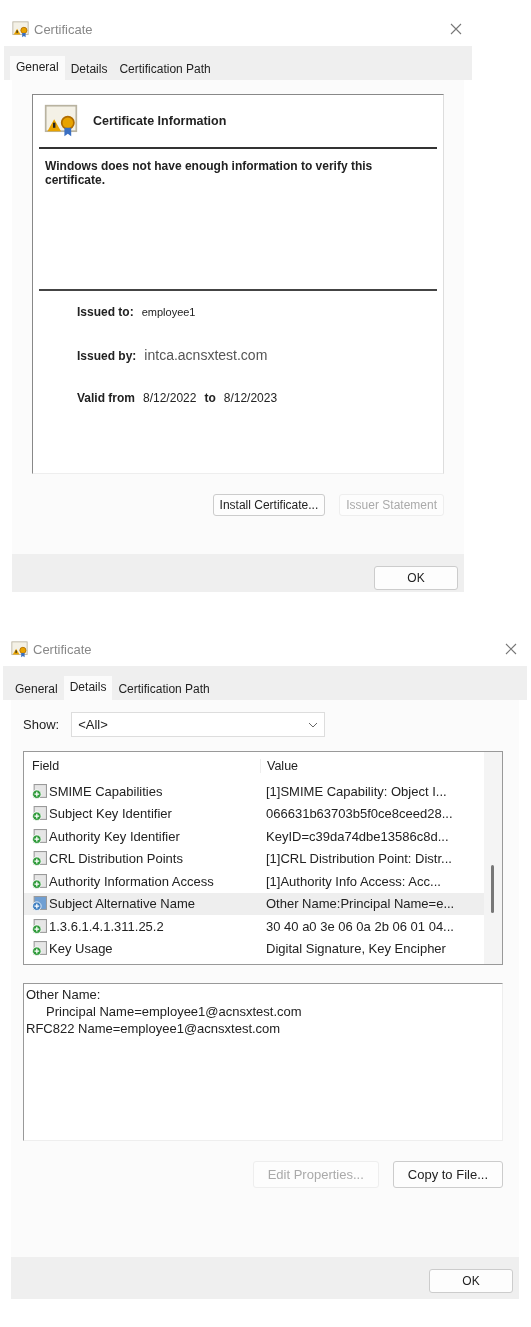  I want to click on field-label: Valid from, so click(106, 398).